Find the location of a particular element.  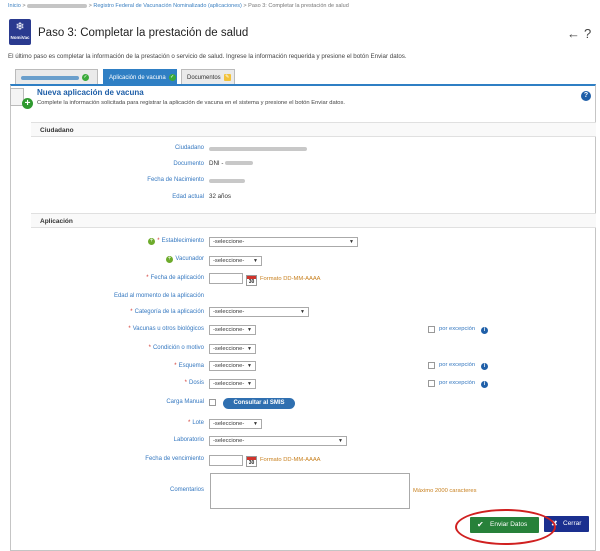

fecha-aplicacion-text: Fecha de aplicación is located at coordinates (177, 278).